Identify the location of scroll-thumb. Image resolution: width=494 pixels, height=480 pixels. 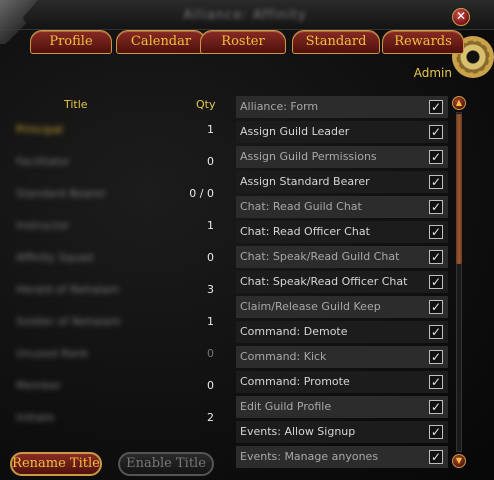
(459, 189).